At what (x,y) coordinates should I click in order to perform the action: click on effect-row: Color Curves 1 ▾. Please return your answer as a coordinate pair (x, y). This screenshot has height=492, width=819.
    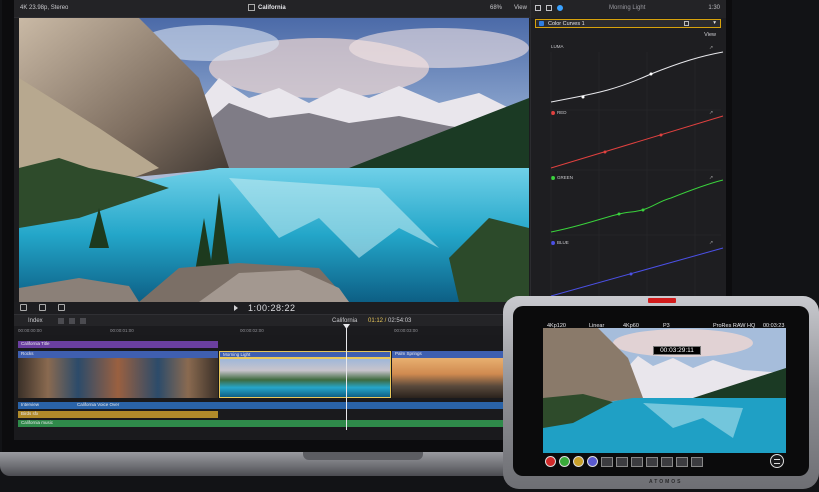
    Looking at the image, I should click on (628, 23).